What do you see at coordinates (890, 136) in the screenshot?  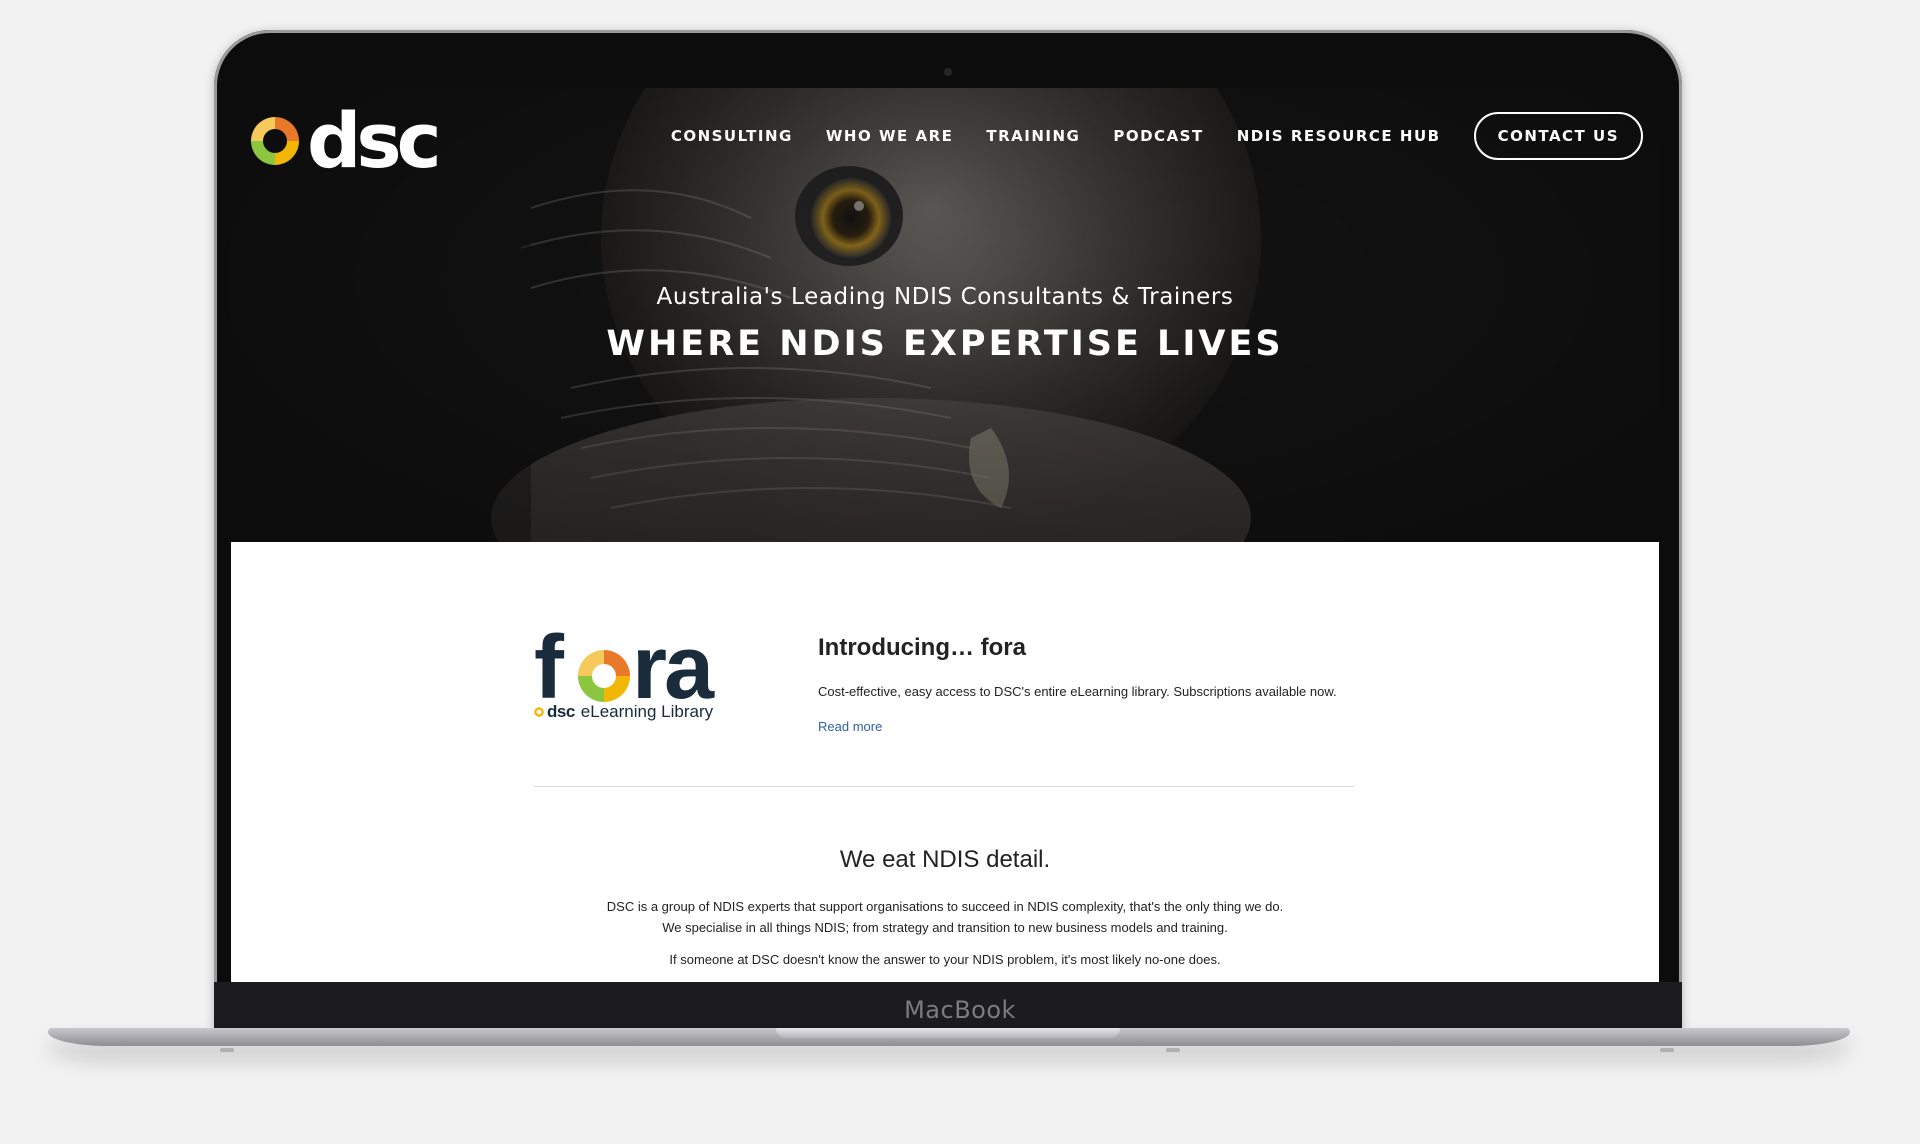 I see `nav-who-we-are: WHO WE ARE` at bounding box center [890, 136].